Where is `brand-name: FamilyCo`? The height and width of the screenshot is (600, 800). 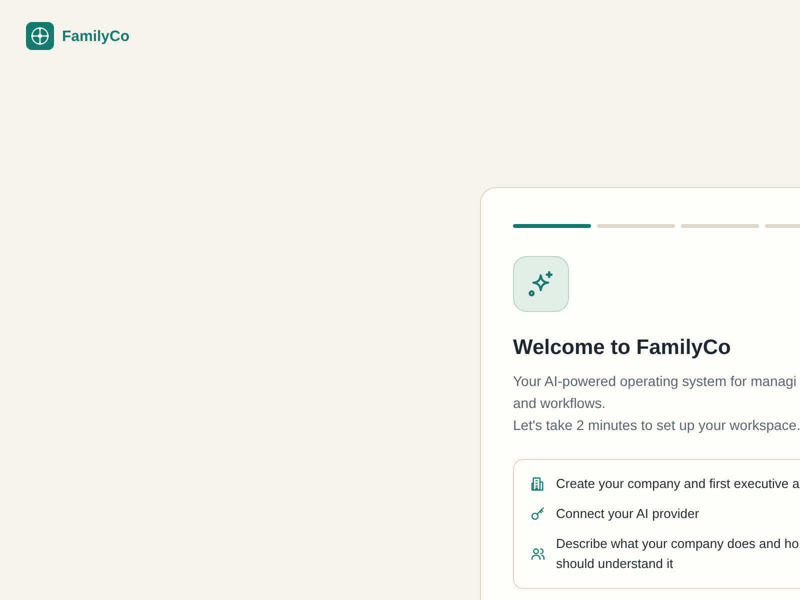
brand-name: FamilyCo is located at coordinates (96, 36).